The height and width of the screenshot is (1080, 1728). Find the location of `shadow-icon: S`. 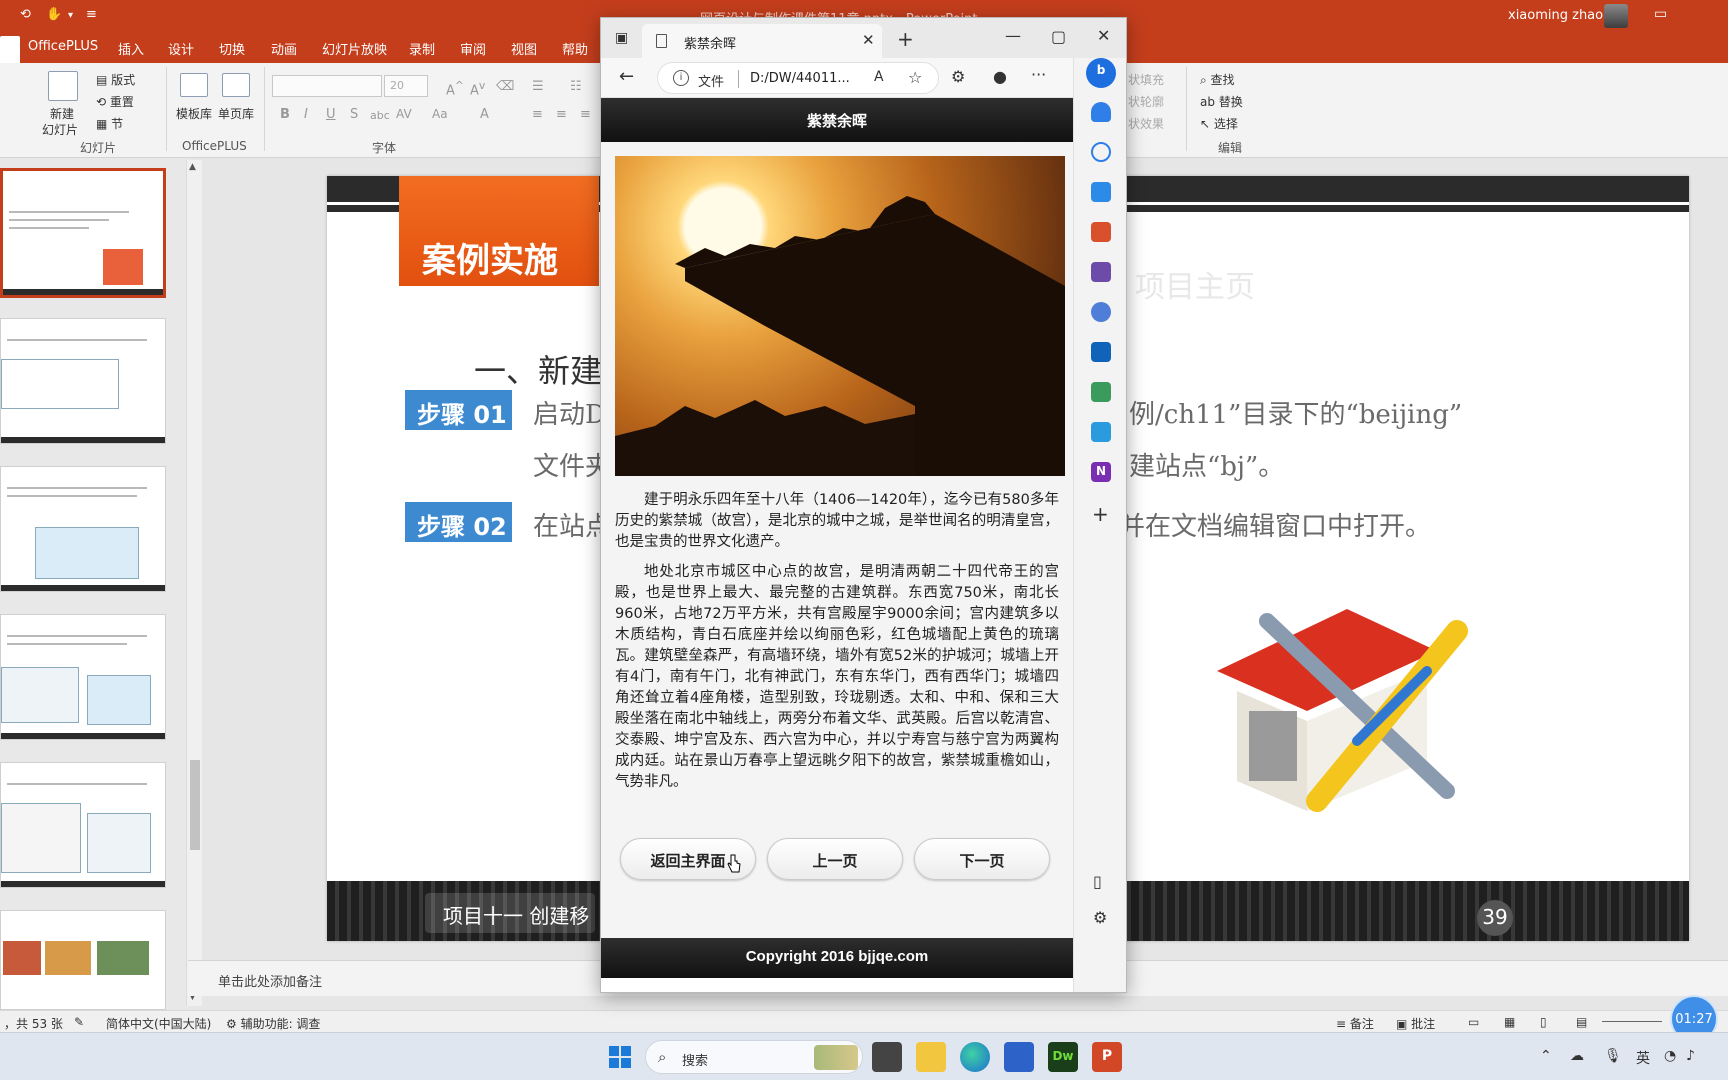

shadow-icon: S is located at coordinates (354, 114).